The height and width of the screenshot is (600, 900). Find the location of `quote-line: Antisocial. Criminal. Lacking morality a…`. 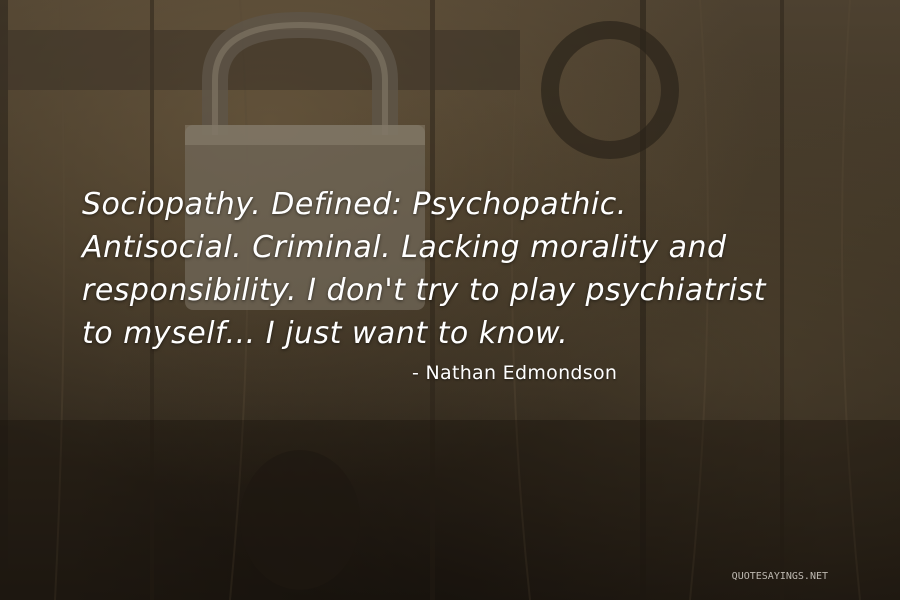

quote-line: Antisocial. Criminal. Lacking morality a… is located at coordinates (404, 247).